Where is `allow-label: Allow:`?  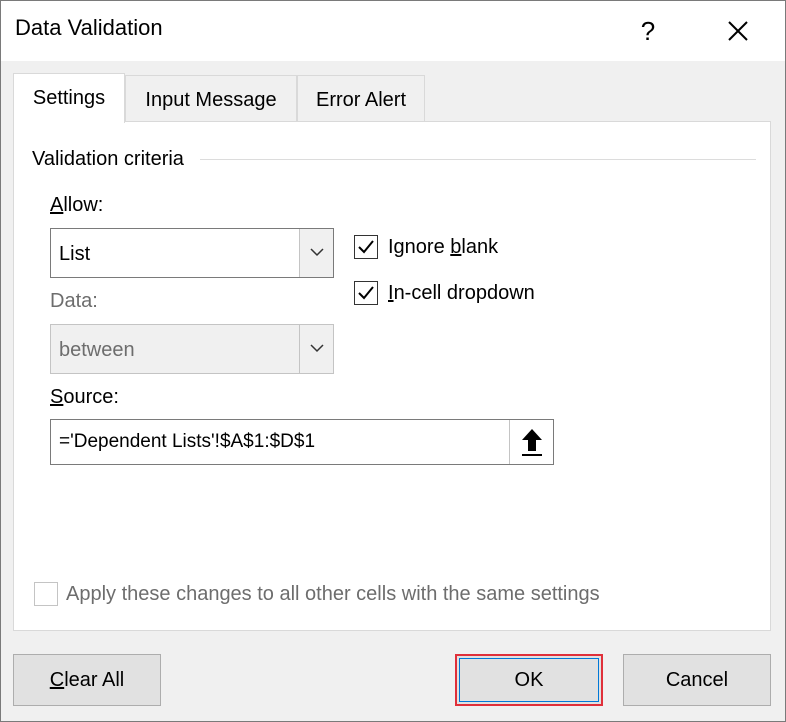
allow-label: Allow: is located at coordinates (76, 205).